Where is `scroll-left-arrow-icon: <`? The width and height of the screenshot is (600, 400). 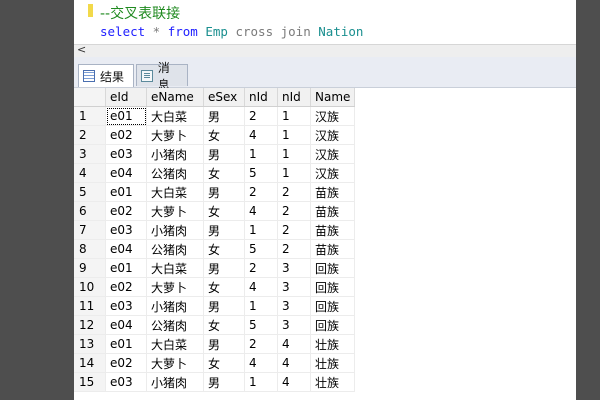 scroll-left-arrow-icon: < is located at coordinates (81, 49).